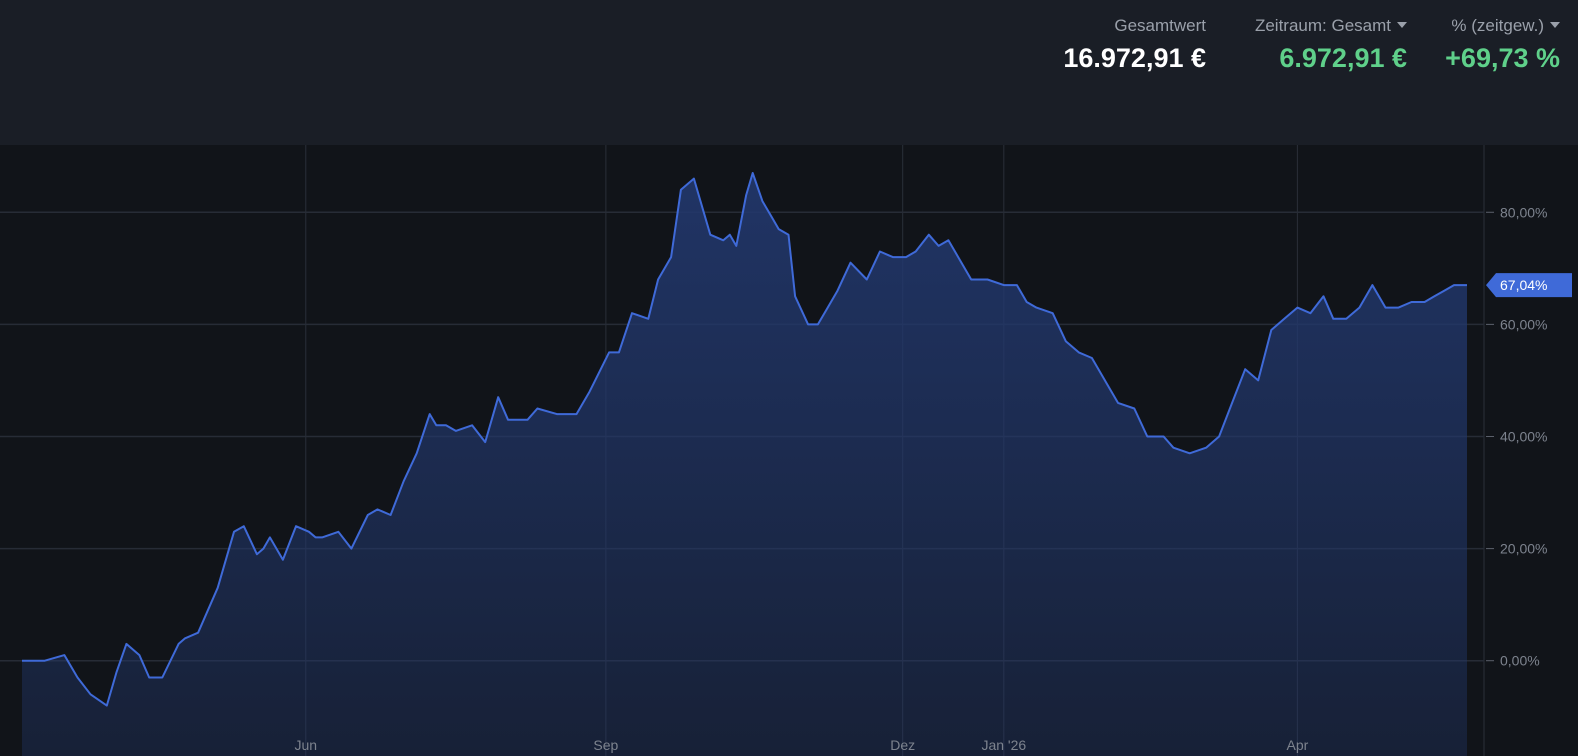 This screenshot has height=756, width=1578. What do you see at coordinates (1134, 58) in the screenshot?
I see `total-value: 16.972,91 €` at bounding box center [1134, 58].